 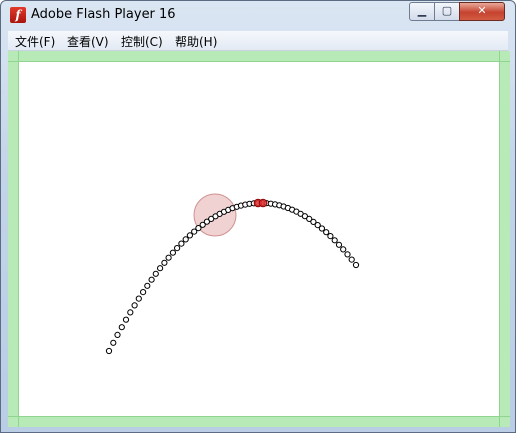 I want to click on maximize-button: ▢, so click(x=447, y=11).